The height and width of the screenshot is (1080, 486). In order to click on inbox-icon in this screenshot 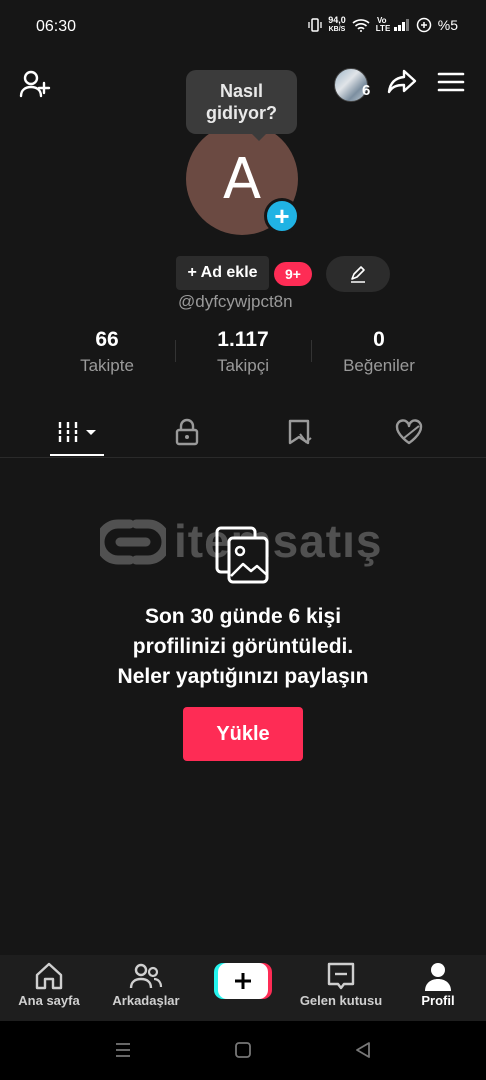, I will do `click(341, 976)`.